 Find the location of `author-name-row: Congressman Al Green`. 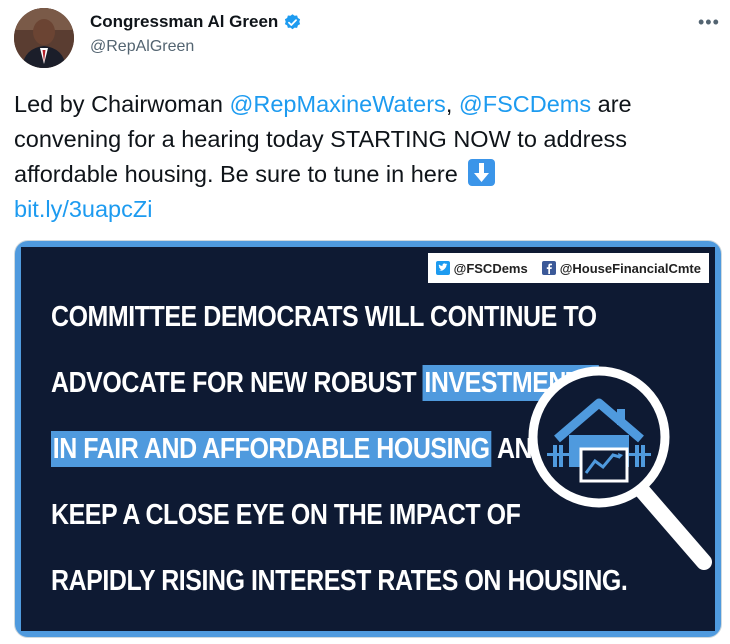

author-name-row: Congressman Al Green is located at coordinates (196, 22).